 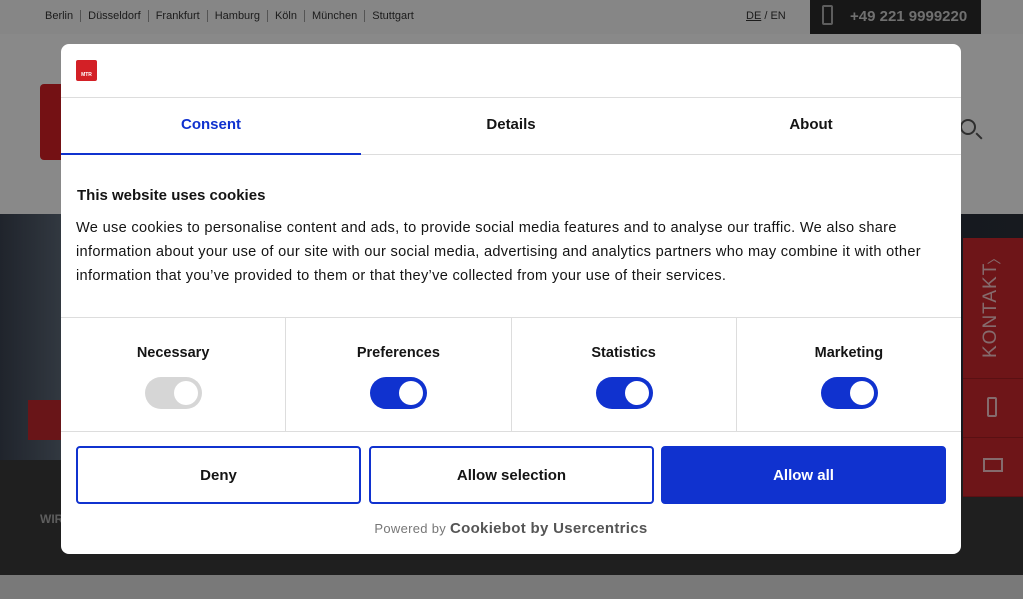 I want to click on dialog-logo: MTR, so click(x=86, y=70).